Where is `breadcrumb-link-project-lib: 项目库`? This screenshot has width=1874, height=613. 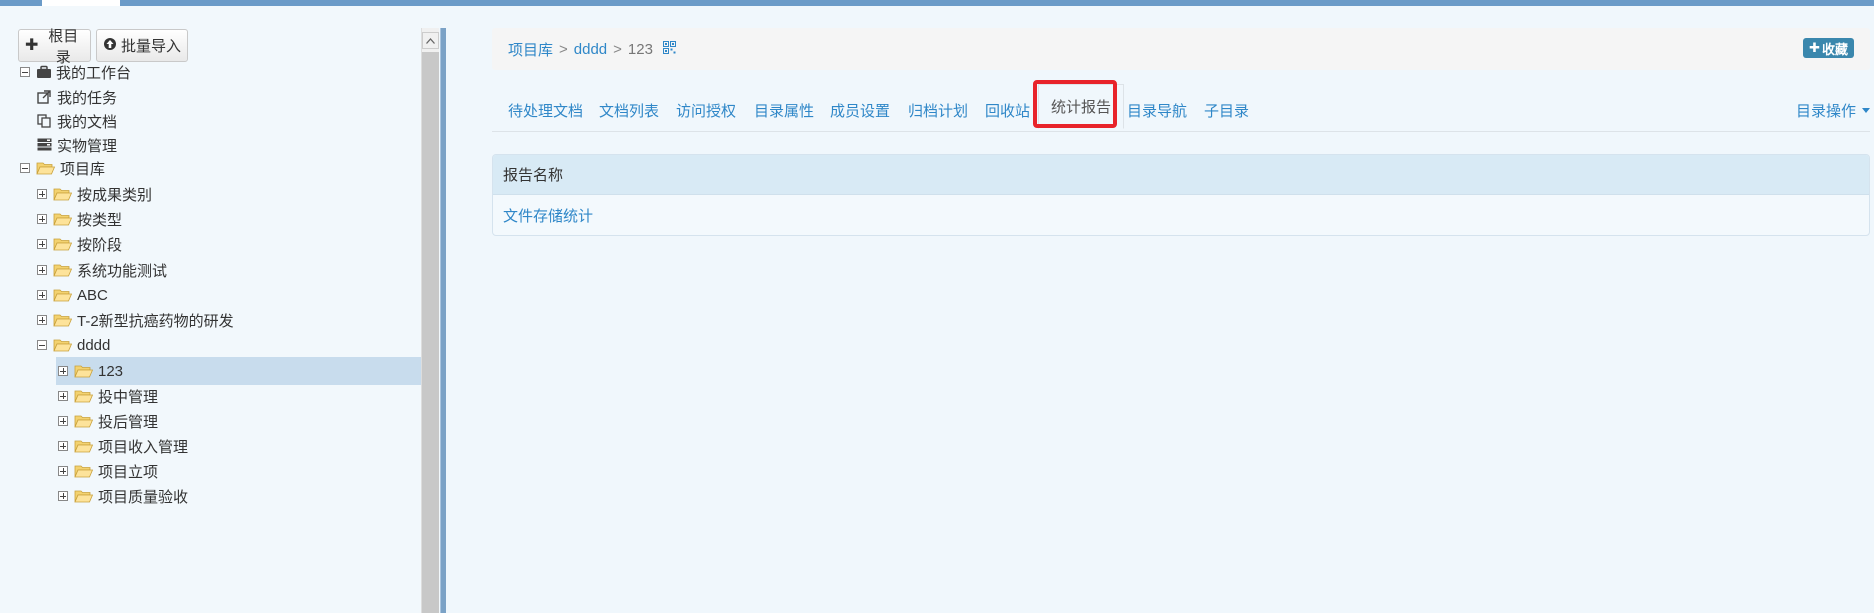
breadcrumb-link-project-lib: 项目库 is located at coordinates (530, 49).